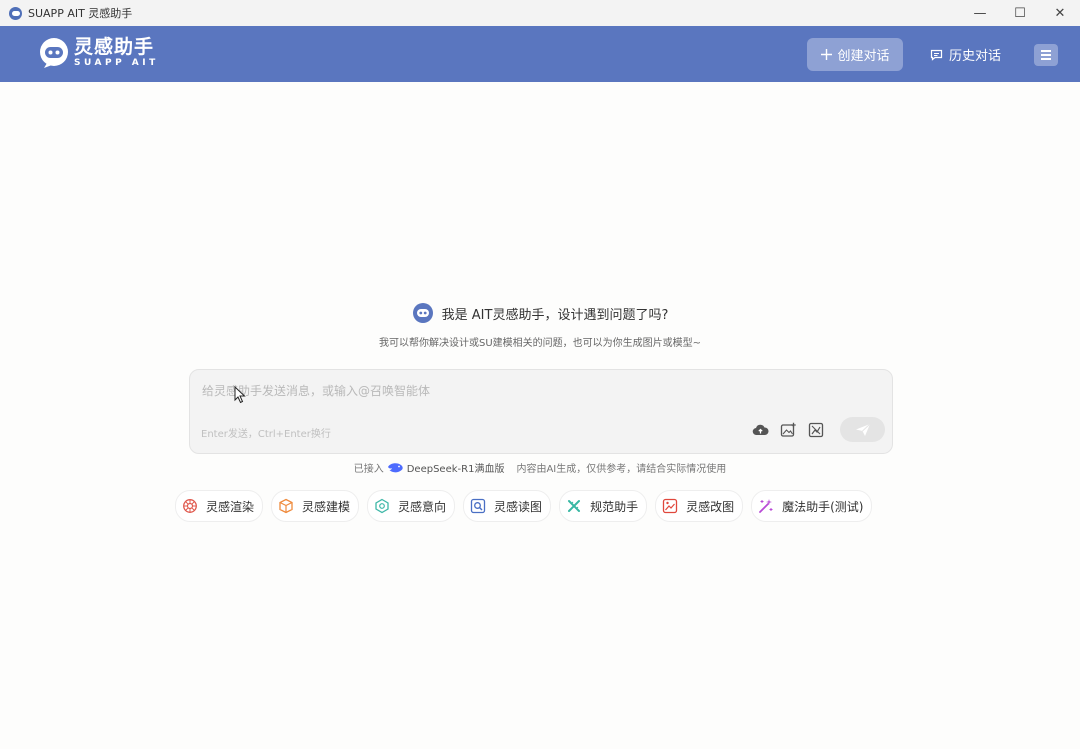 The height and width of the screenshot is (749, 1080). I want to click on assistant-tools: 灵感渲染 灵感建模 灵感意向 灵感读图 规范助手 灵感改图 魔法助手(测试), so click(524, 506).